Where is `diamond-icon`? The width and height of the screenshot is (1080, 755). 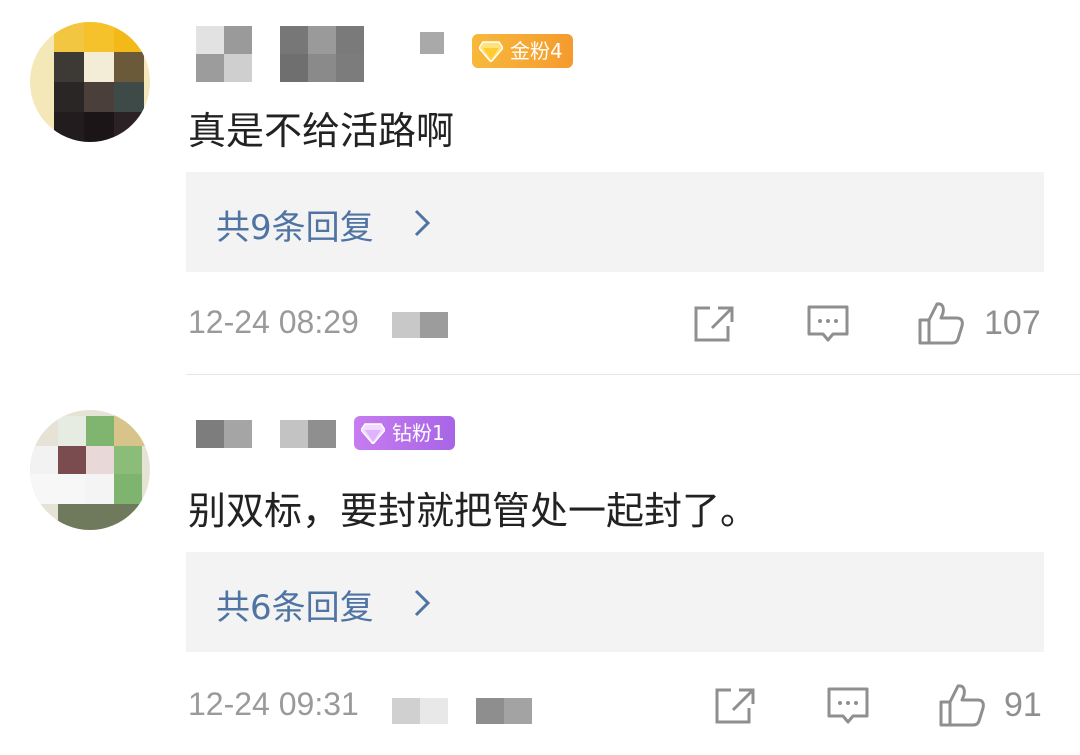
diamond-icon is located at coordinates (373, 433).